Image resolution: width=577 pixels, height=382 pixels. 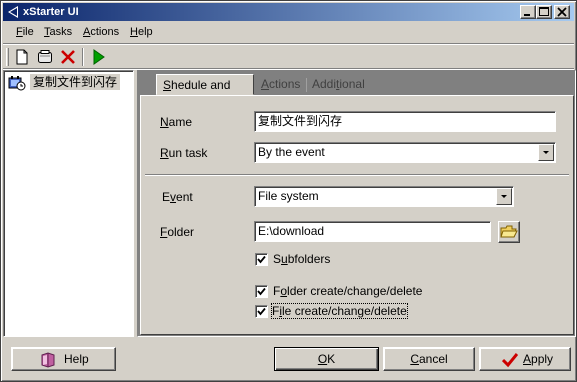 What do you see at coordinates (288, 33) in the screenshot?
I see `menu-bar: File Tasks Actions Help` at bounding box center [288, 33].